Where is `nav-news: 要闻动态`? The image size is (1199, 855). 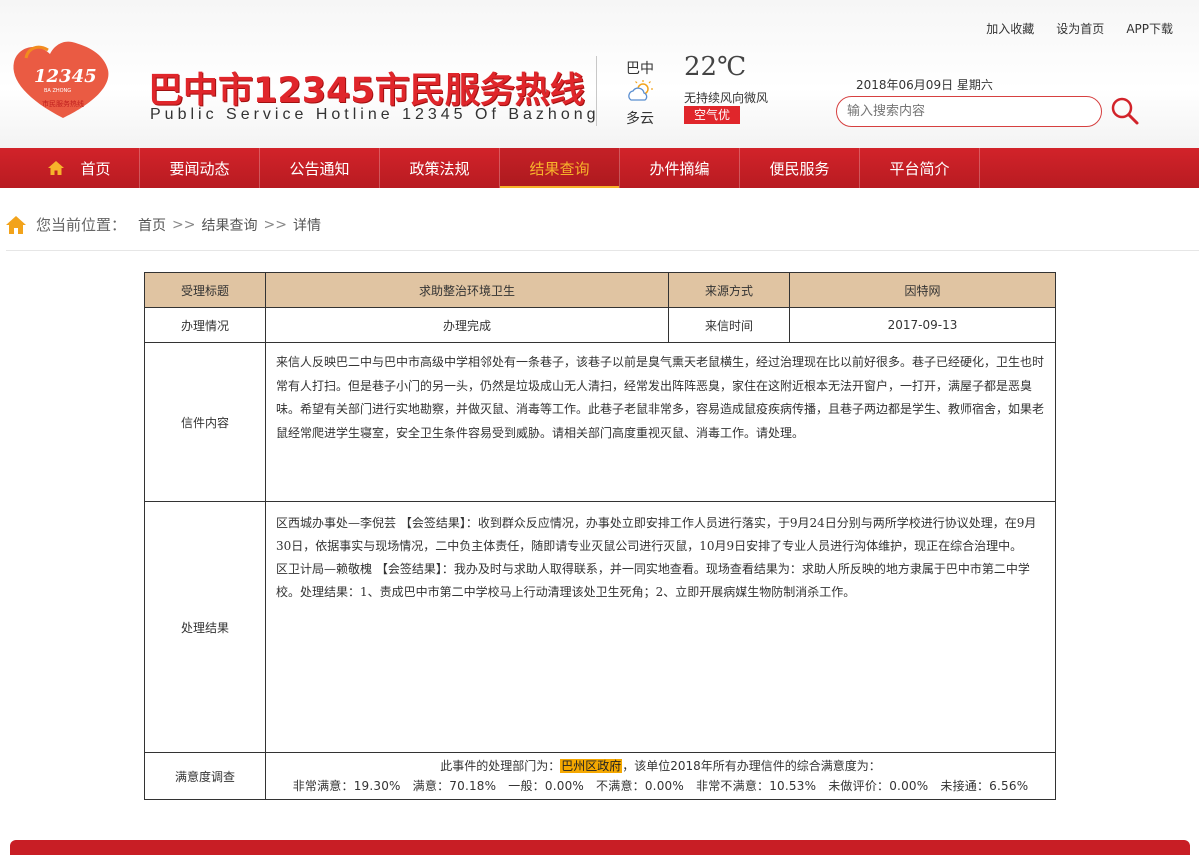
nav-news: 要闻动态 is located at coordinates (200, 168).